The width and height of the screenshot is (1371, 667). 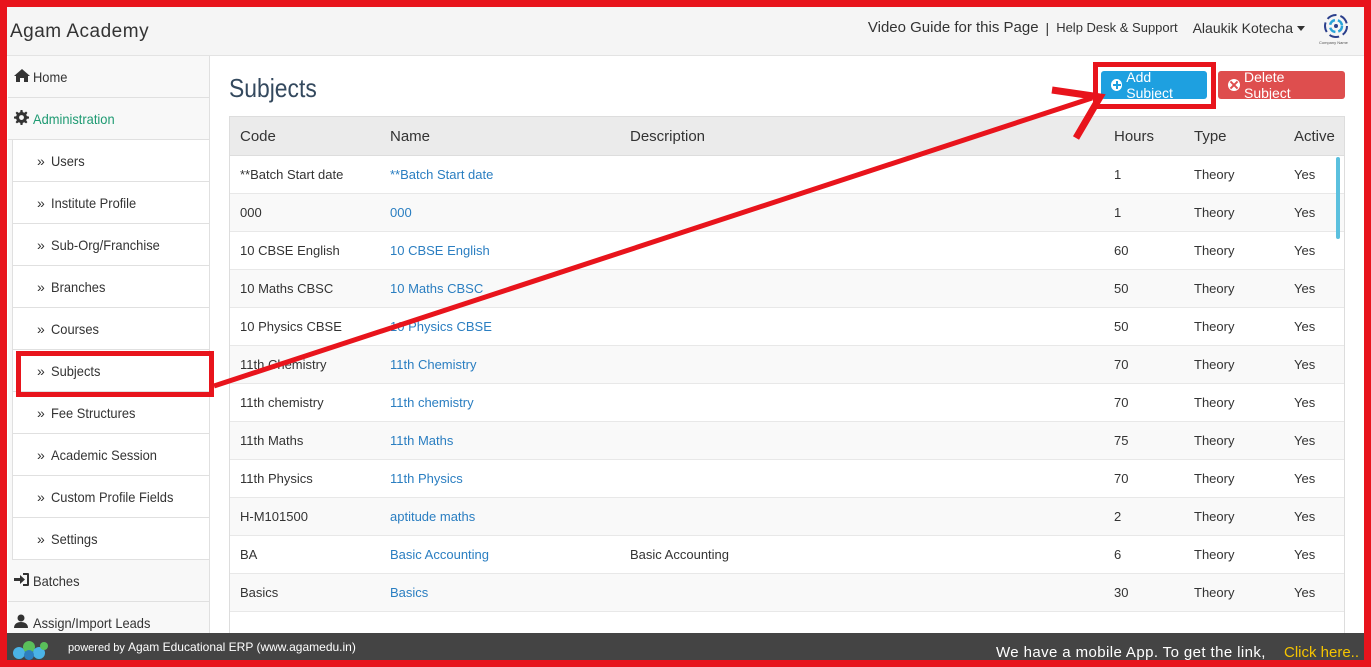 I want to click on column-header-code: Code, so click(x=258, y=136).